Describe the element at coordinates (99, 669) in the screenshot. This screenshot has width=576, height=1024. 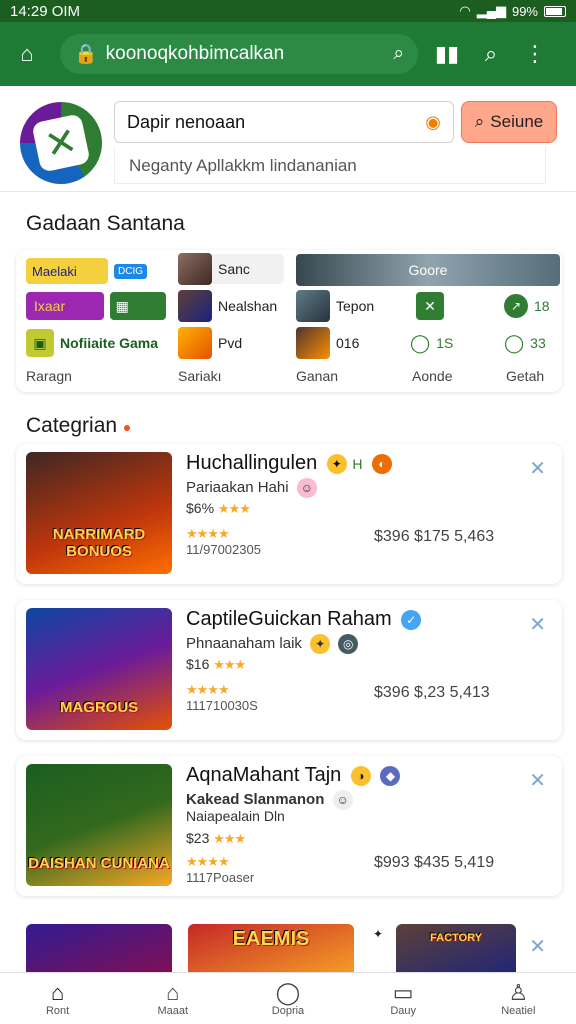
I see `app-artwork: MAGROUS` at that location.